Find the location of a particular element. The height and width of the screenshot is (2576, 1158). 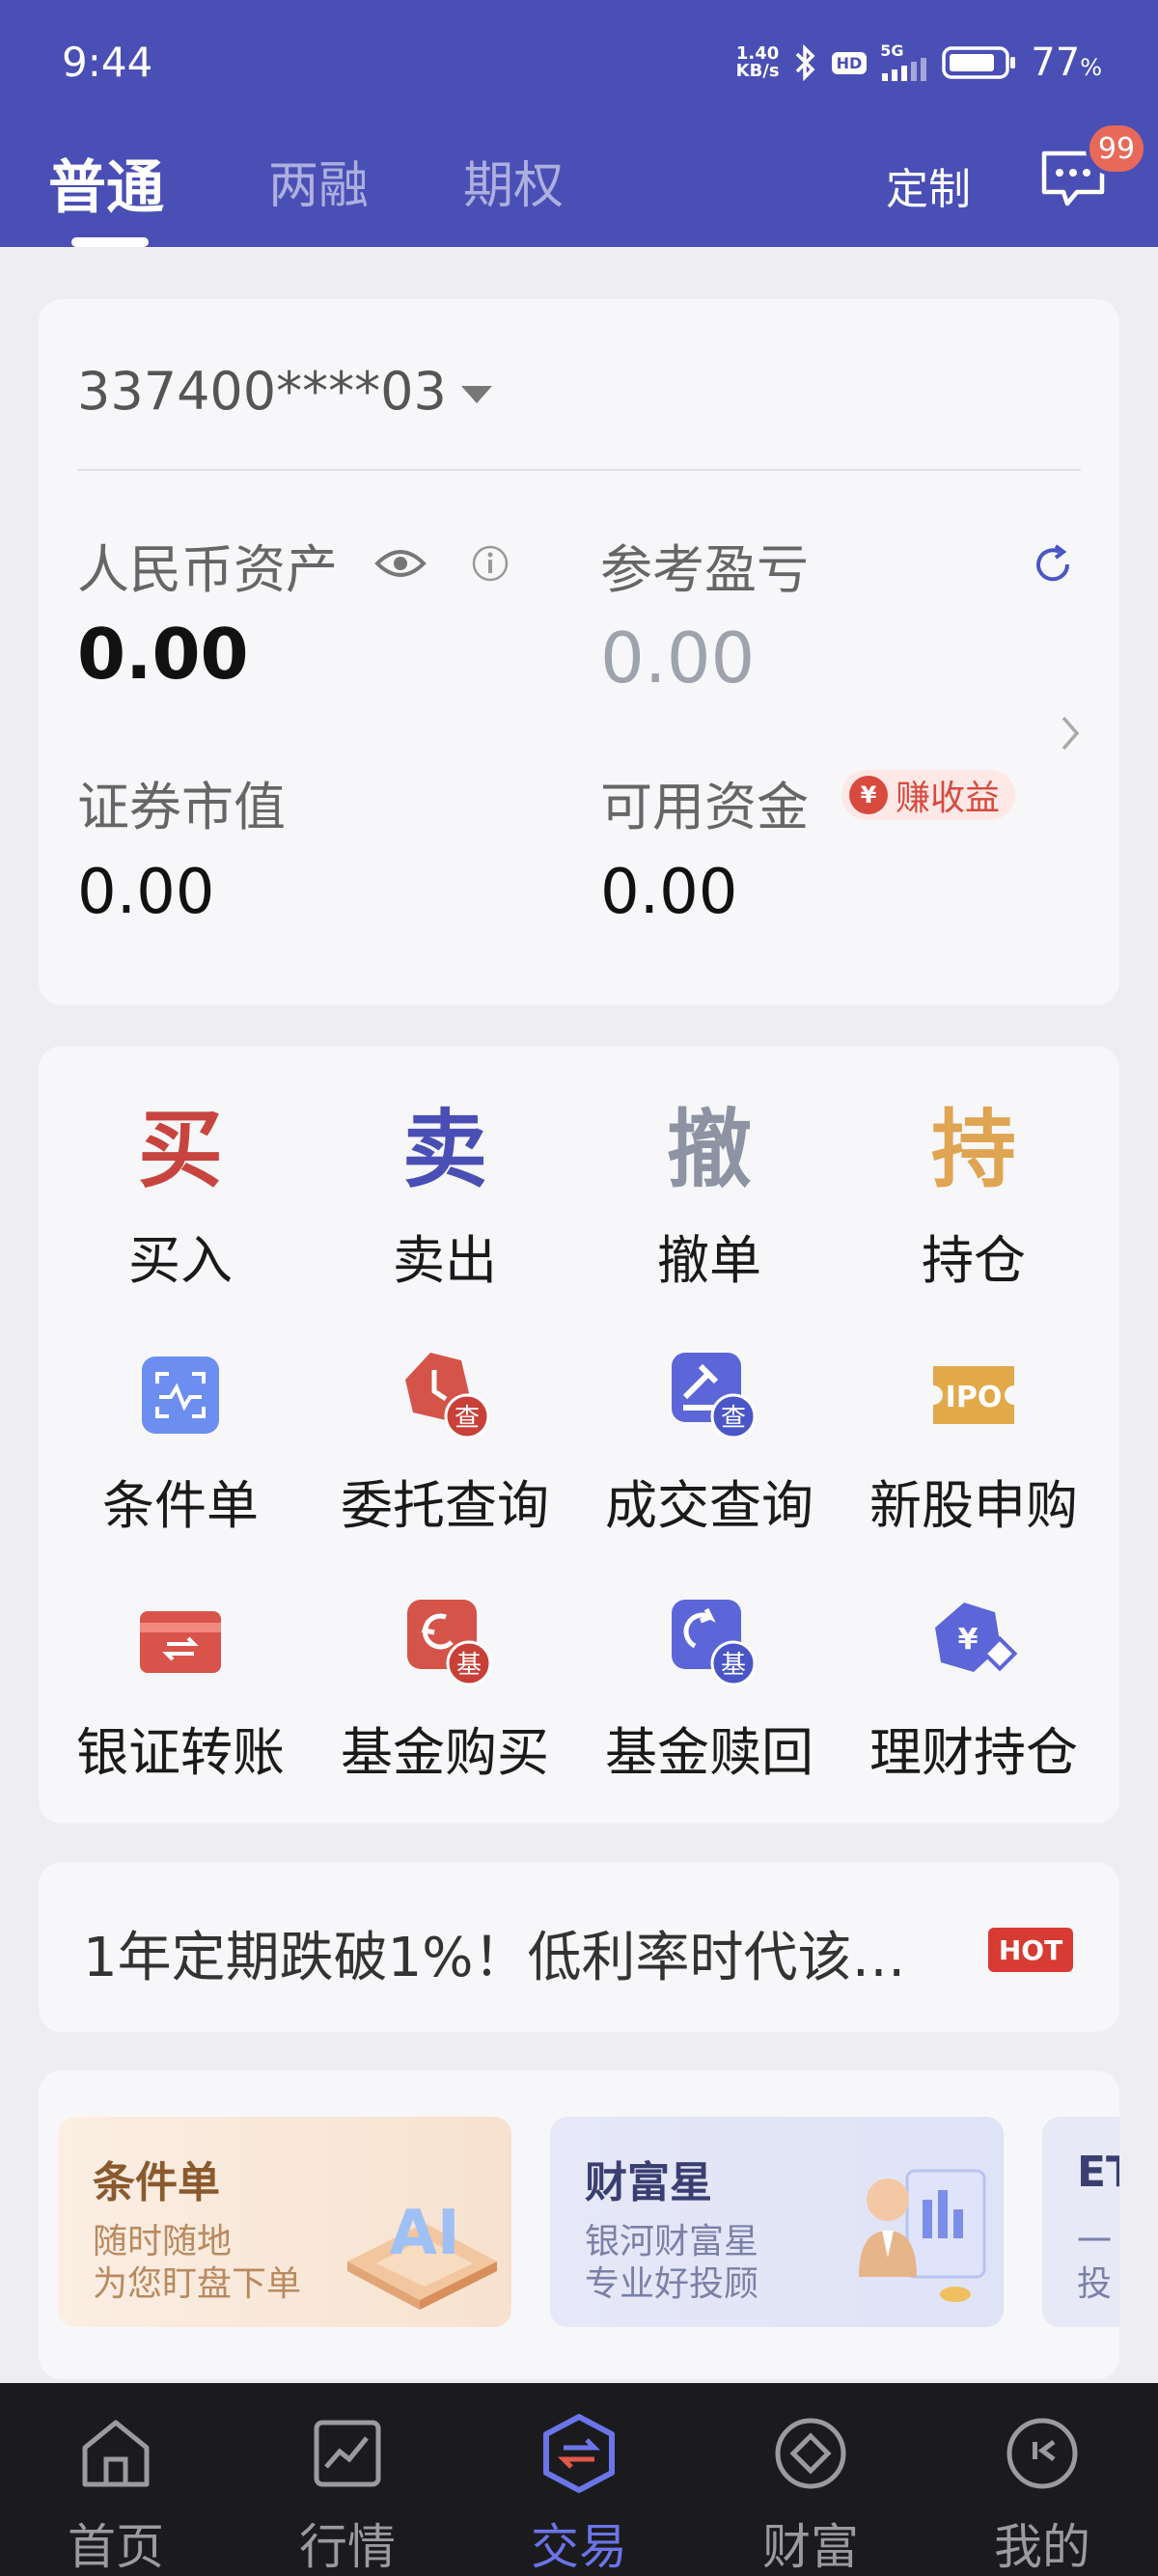

nav-profile: 我的 is located at coordinates (1042, 2494).